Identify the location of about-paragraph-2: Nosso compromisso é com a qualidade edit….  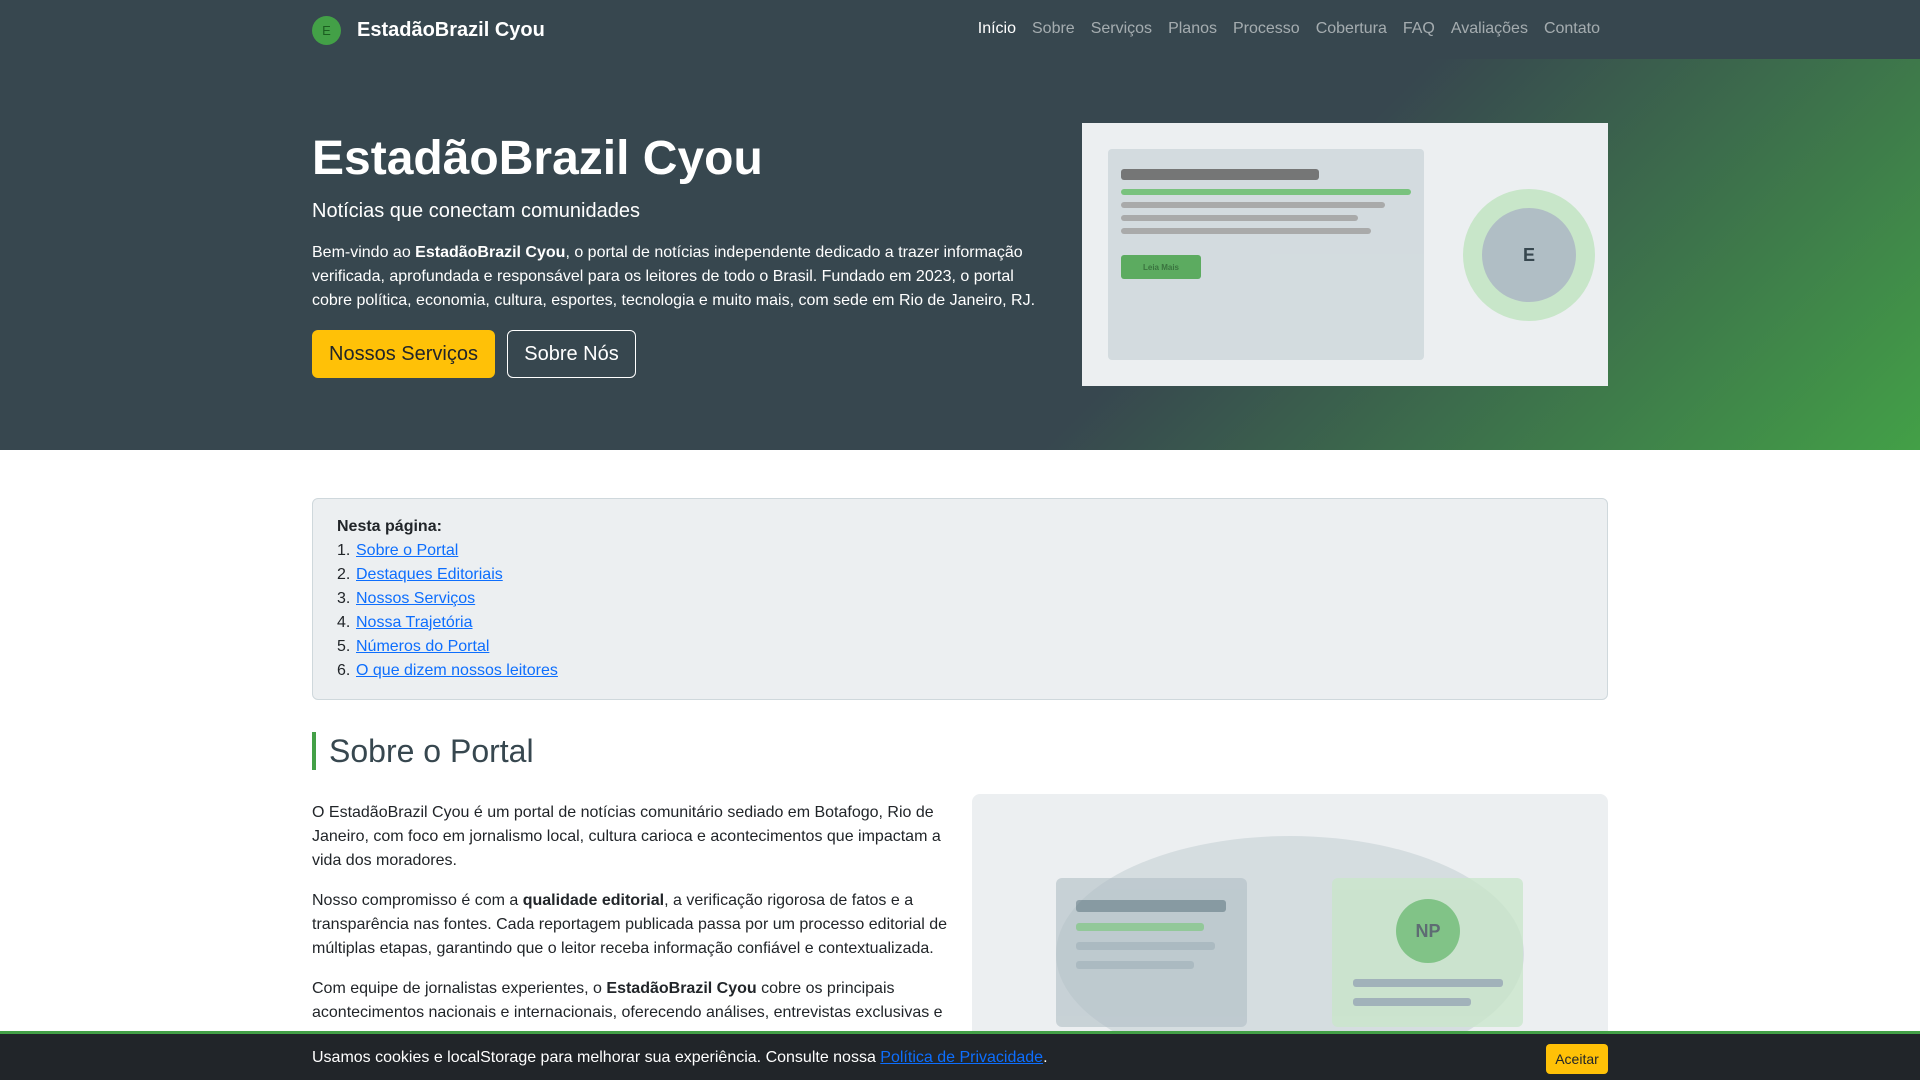
(632, 925).